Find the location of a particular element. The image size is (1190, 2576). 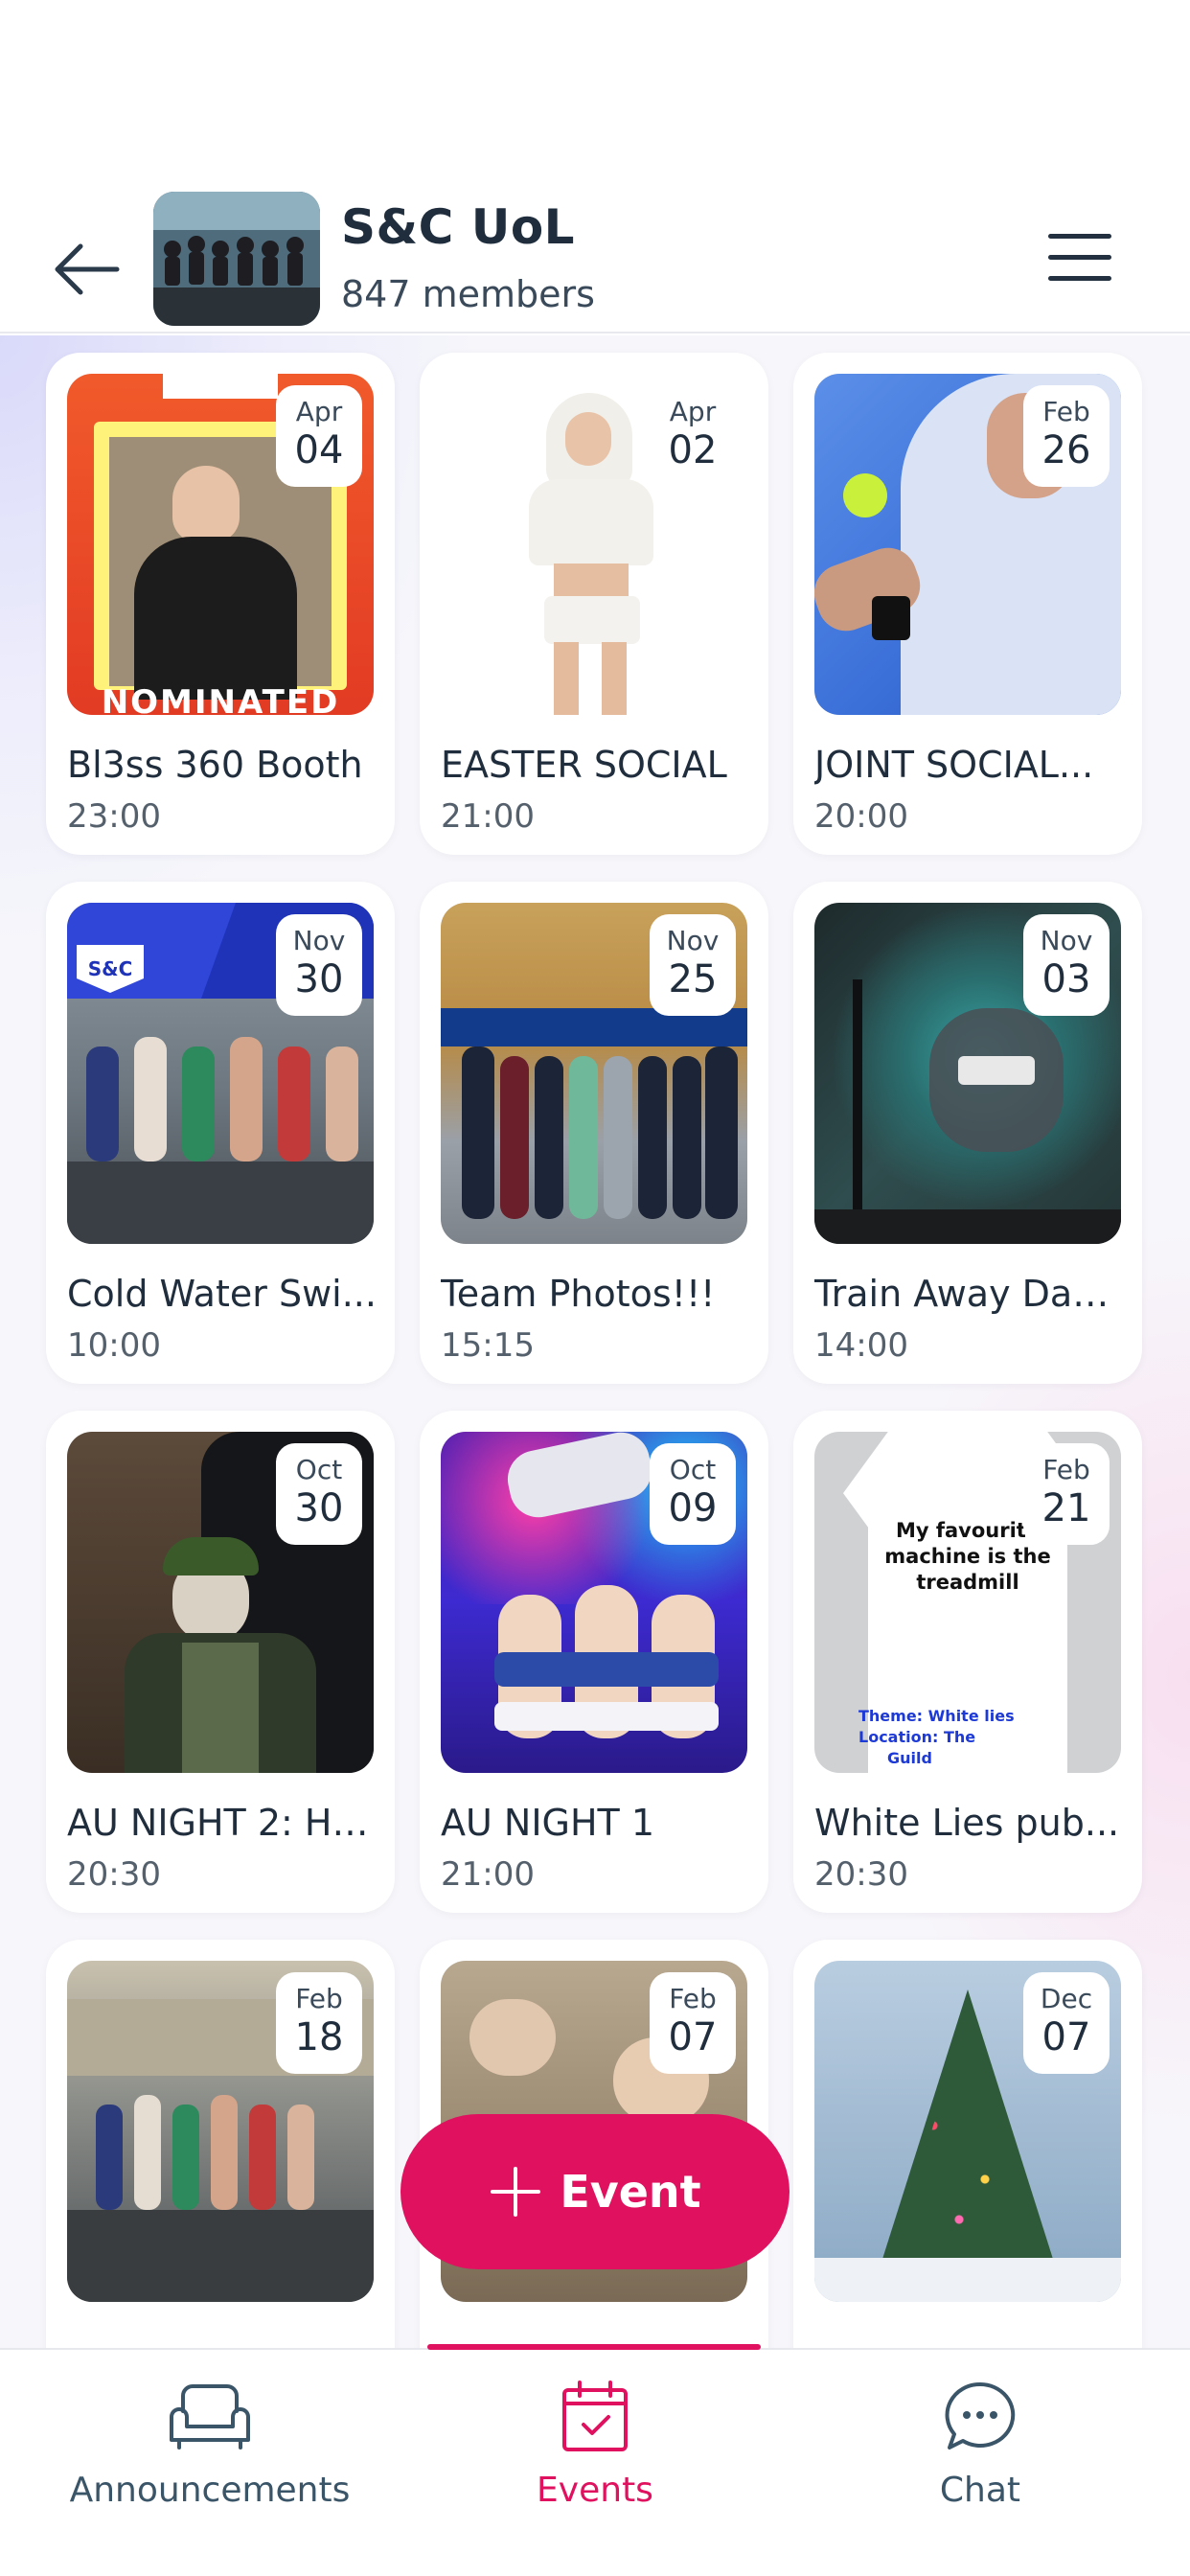

group-name: S&C UoL is located at coordinates (459, 227).